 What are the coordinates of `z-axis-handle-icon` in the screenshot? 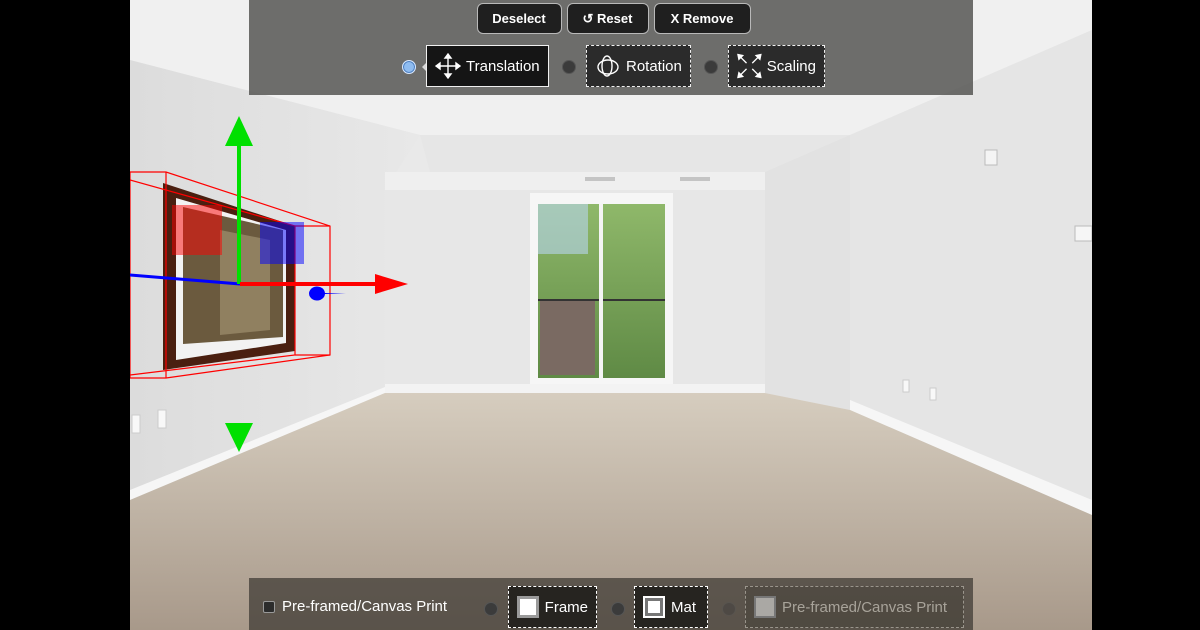 It's located at (327, 293).